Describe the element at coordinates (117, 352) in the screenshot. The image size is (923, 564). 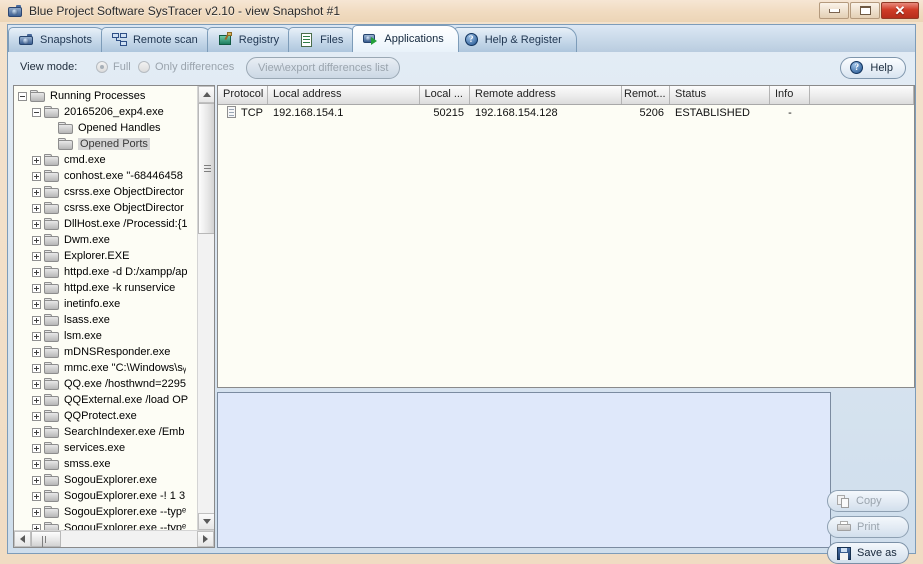
I see `tree-item-label: mDNSResponder.exe` at that location.